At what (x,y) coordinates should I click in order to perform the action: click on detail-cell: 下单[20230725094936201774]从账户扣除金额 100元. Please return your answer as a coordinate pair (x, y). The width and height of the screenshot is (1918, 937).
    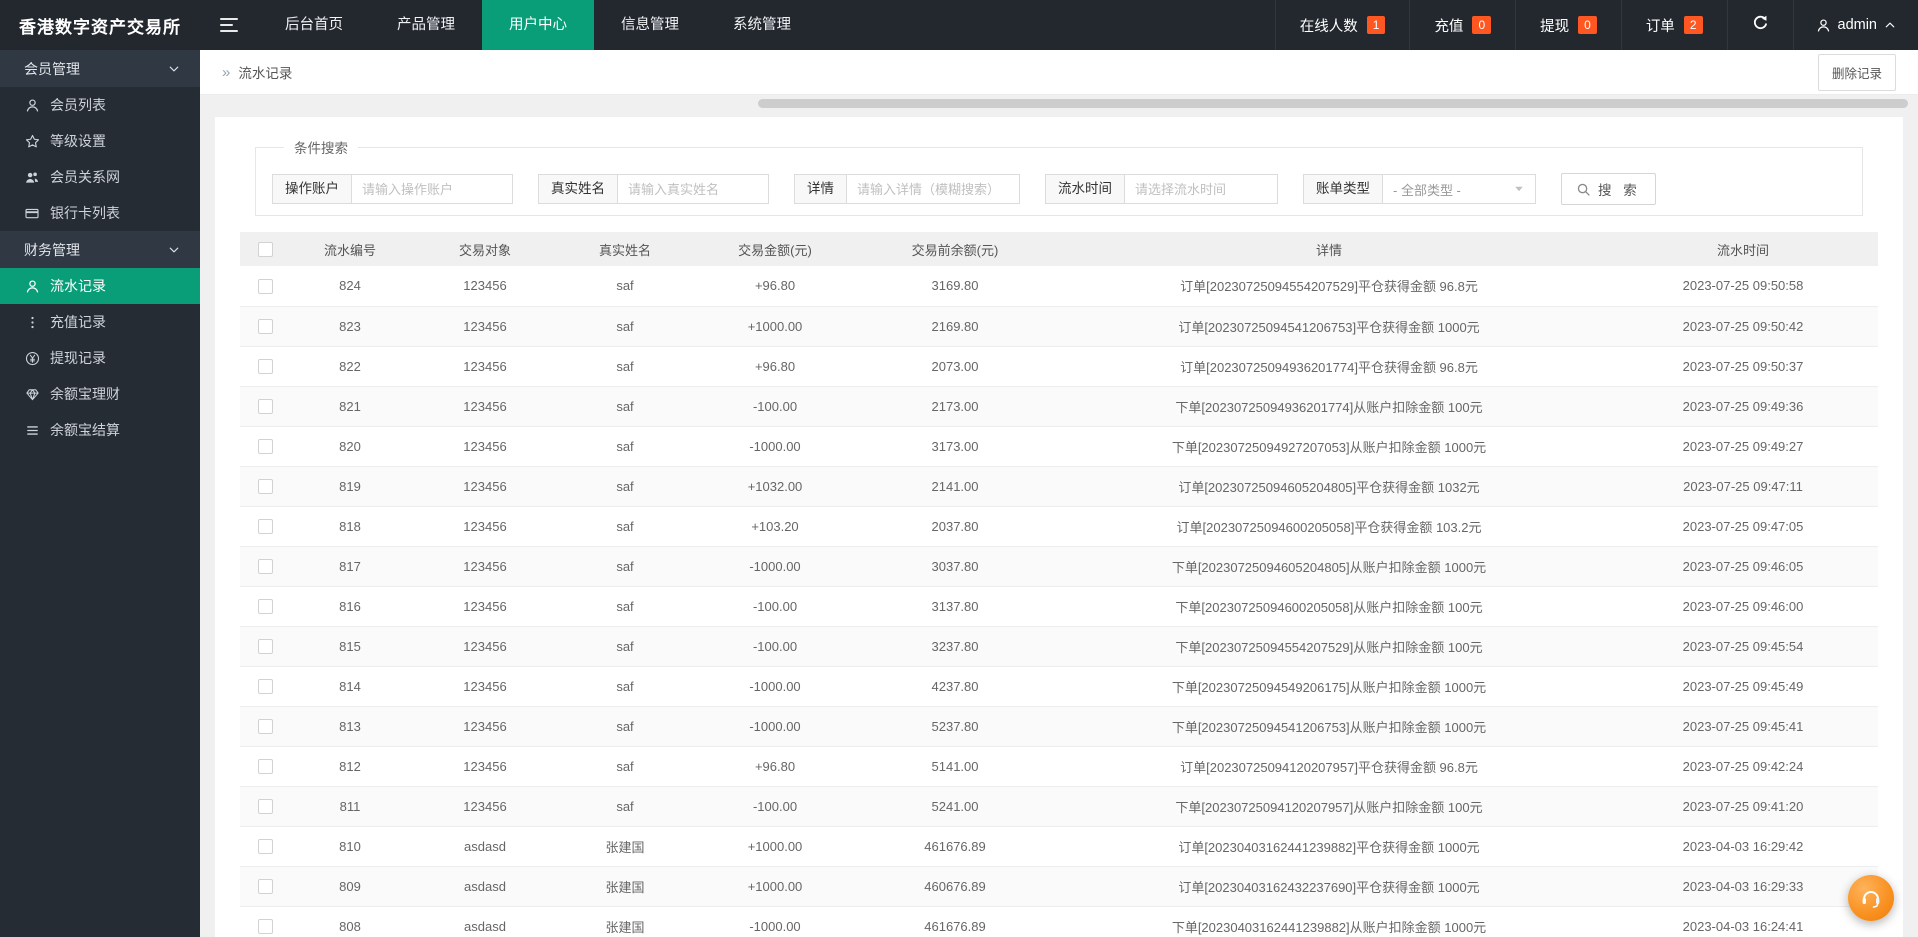
    Looking at the image, I should click on (1329, 406).